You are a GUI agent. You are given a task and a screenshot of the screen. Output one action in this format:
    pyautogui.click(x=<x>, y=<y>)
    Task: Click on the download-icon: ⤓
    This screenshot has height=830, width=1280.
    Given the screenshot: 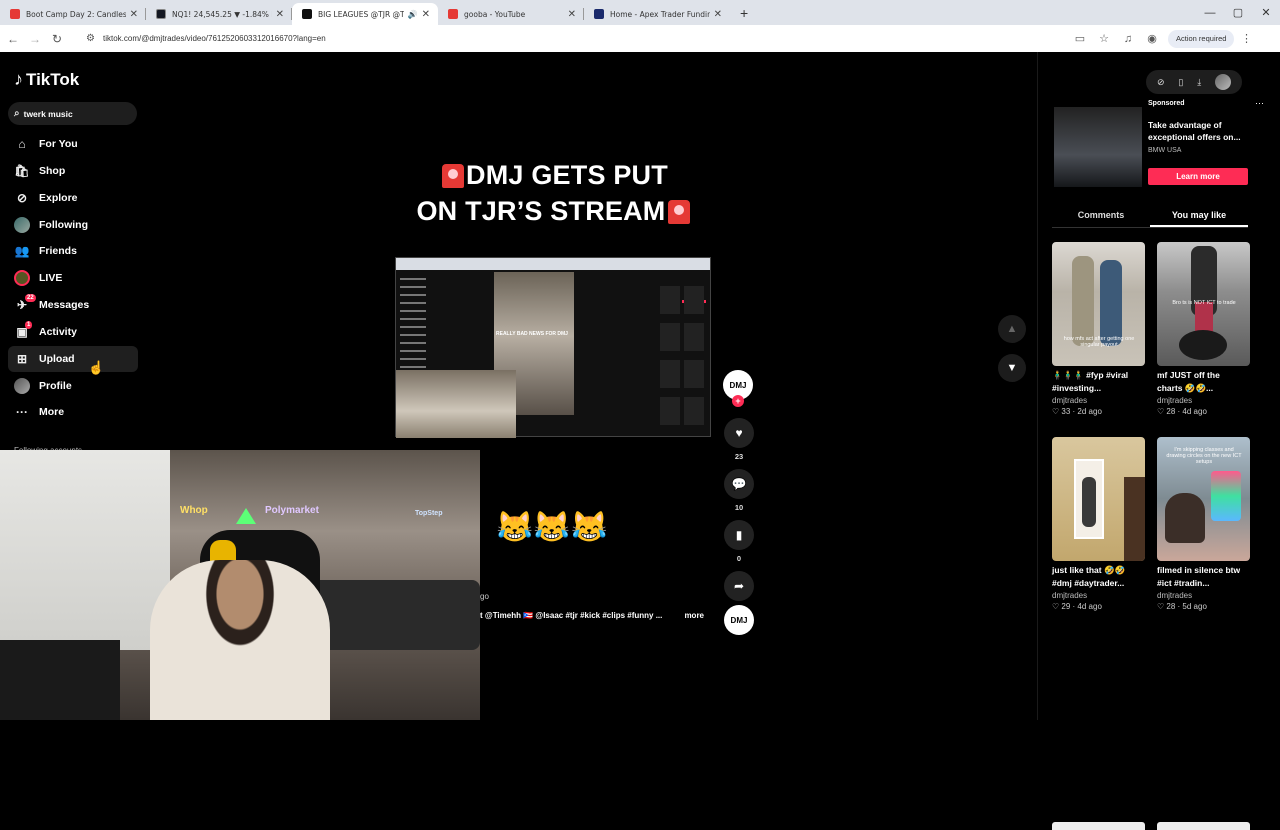 What is the action you would take?
    pyautogui.click(x=1199, y=82)
    